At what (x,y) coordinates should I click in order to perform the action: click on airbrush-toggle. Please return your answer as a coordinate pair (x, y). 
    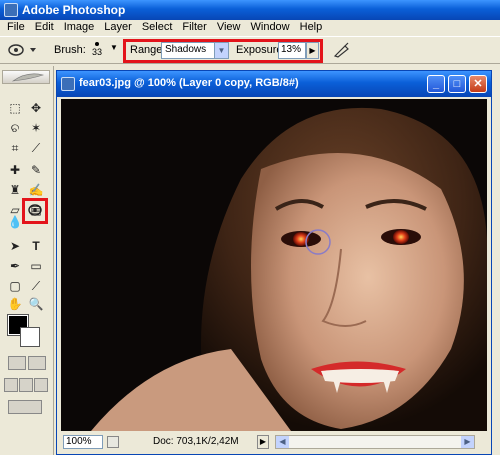
    Looking at the image, I should click on (341, 50).